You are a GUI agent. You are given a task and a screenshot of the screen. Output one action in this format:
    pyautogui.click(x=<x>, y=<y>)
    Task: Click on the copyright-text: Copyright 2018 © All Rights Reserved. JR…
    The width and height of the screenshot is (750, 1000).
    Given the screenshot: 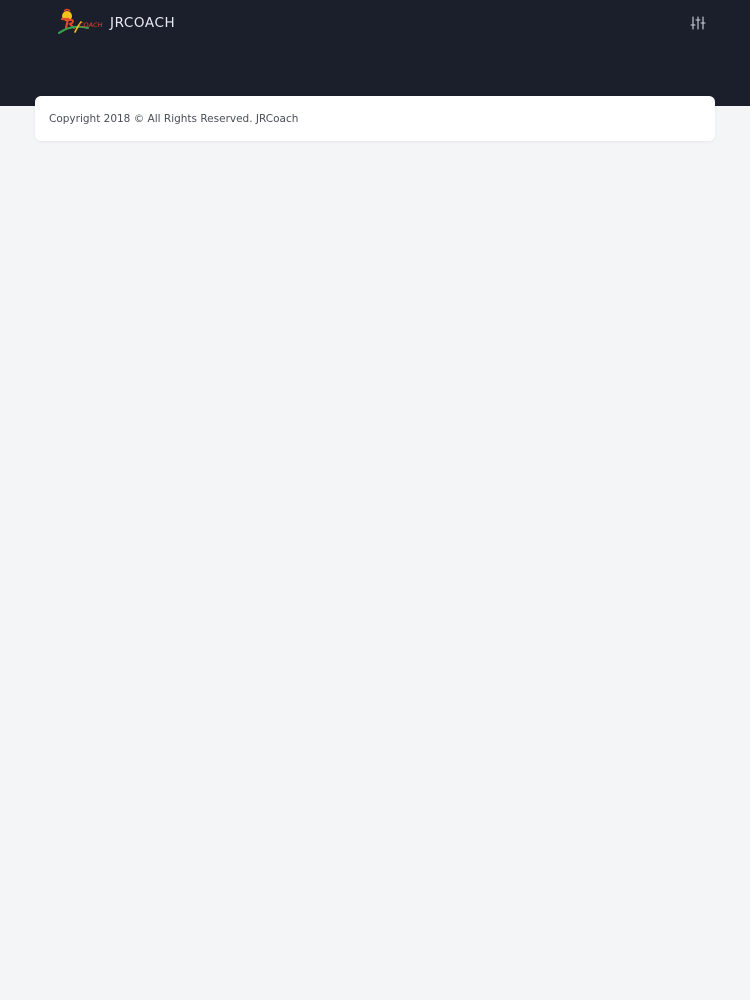 What is the action you would take?
    pyautogui.click(x=174, y=118)
    